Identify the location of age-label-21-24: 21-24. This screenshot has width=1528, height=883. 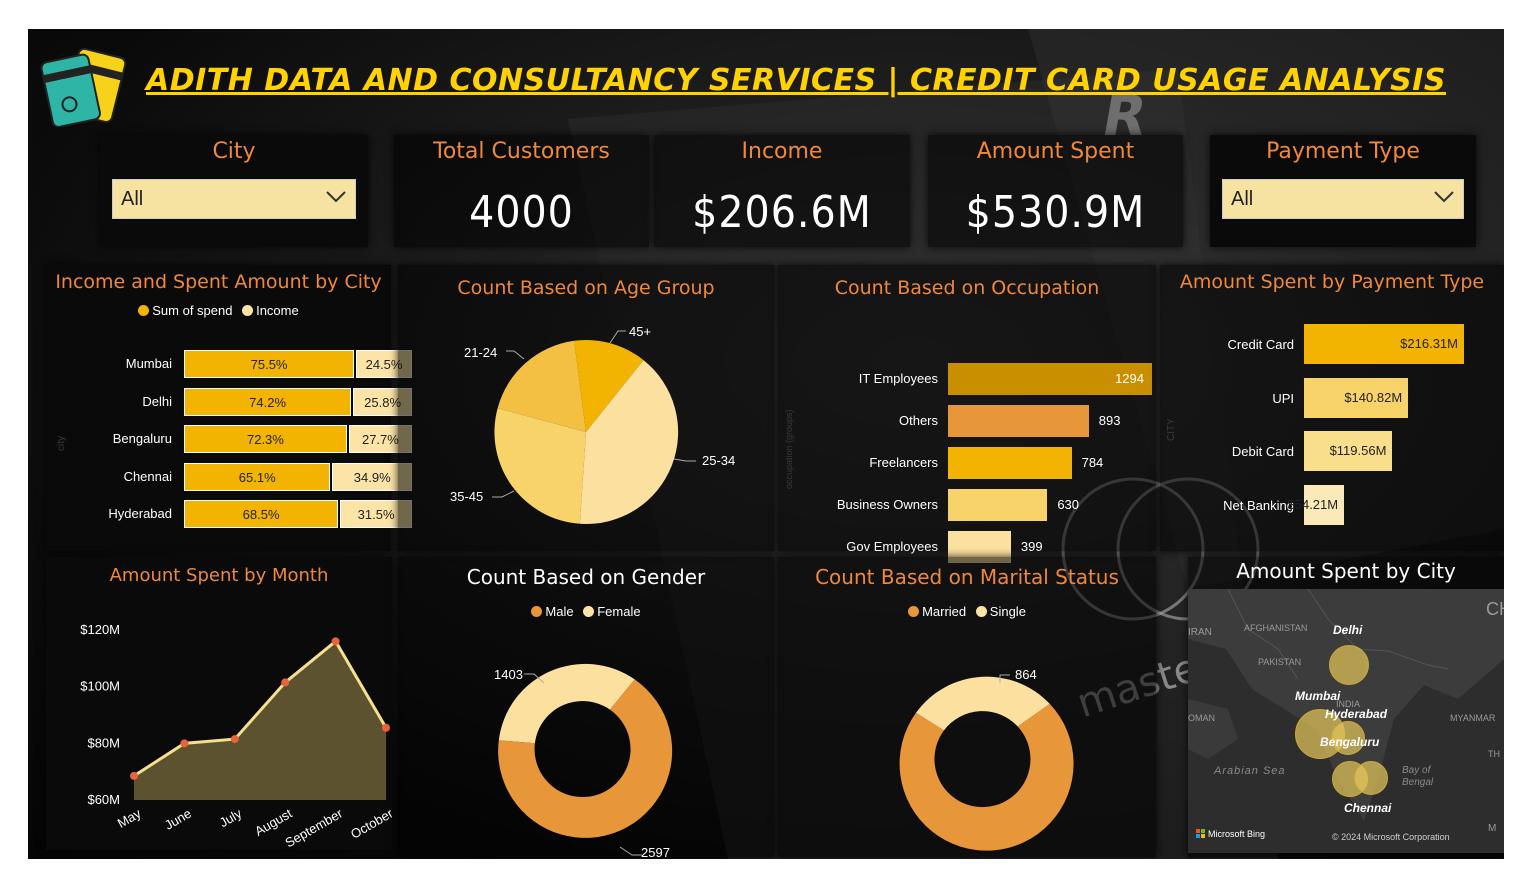
(481, 352).